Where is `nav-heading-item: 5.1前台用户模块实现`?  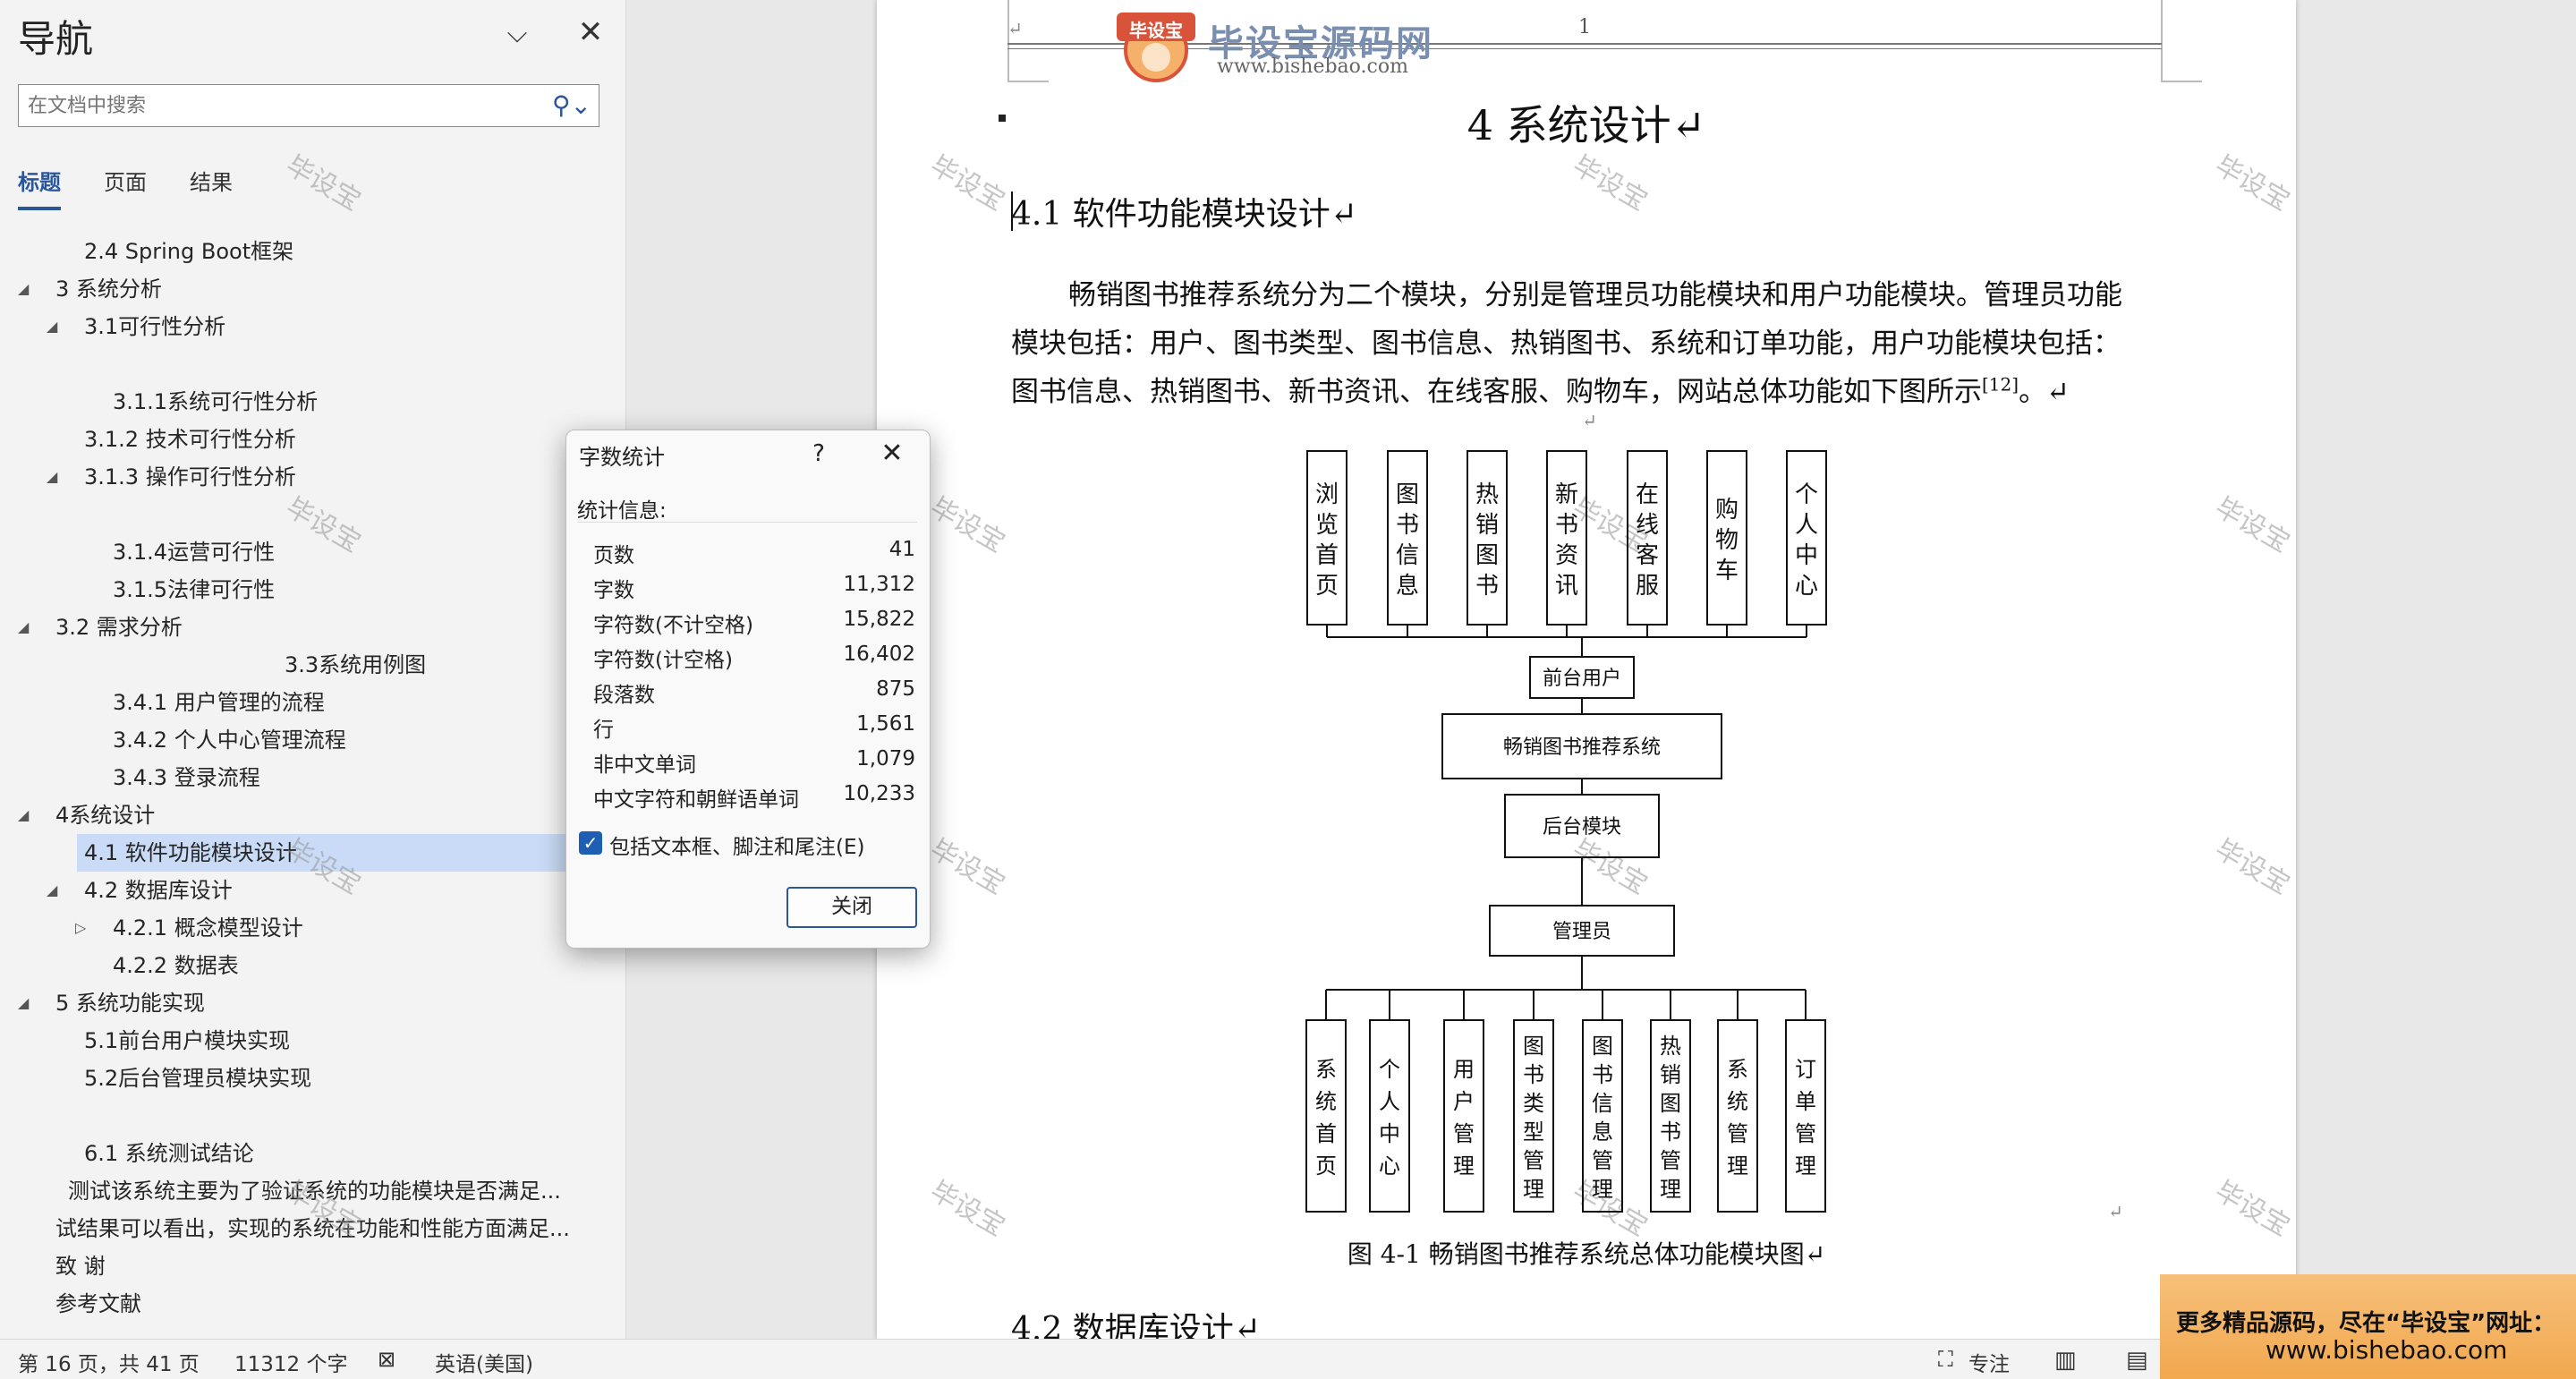
nav-heading-item: 5.1前台用户模块实现 is located at coordinates (183, 1041).